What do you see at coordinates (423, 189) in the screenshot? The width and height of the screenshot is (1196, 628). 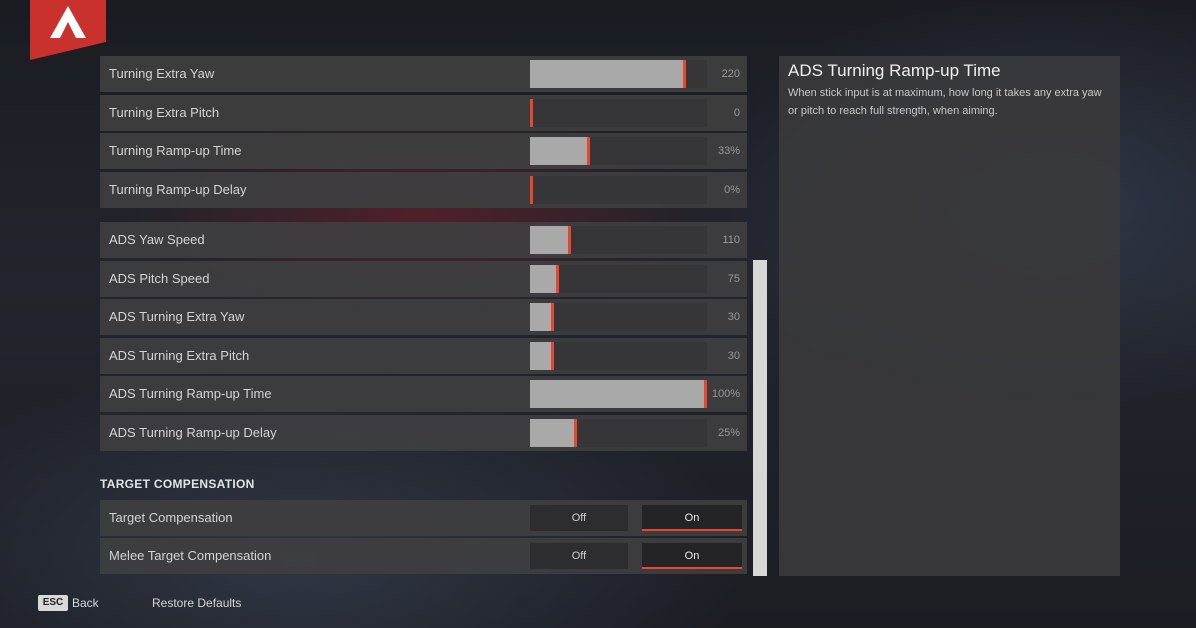 I see `setting-row: Turning Ramp-up Delay 0%` at bounding box center [423, 189].